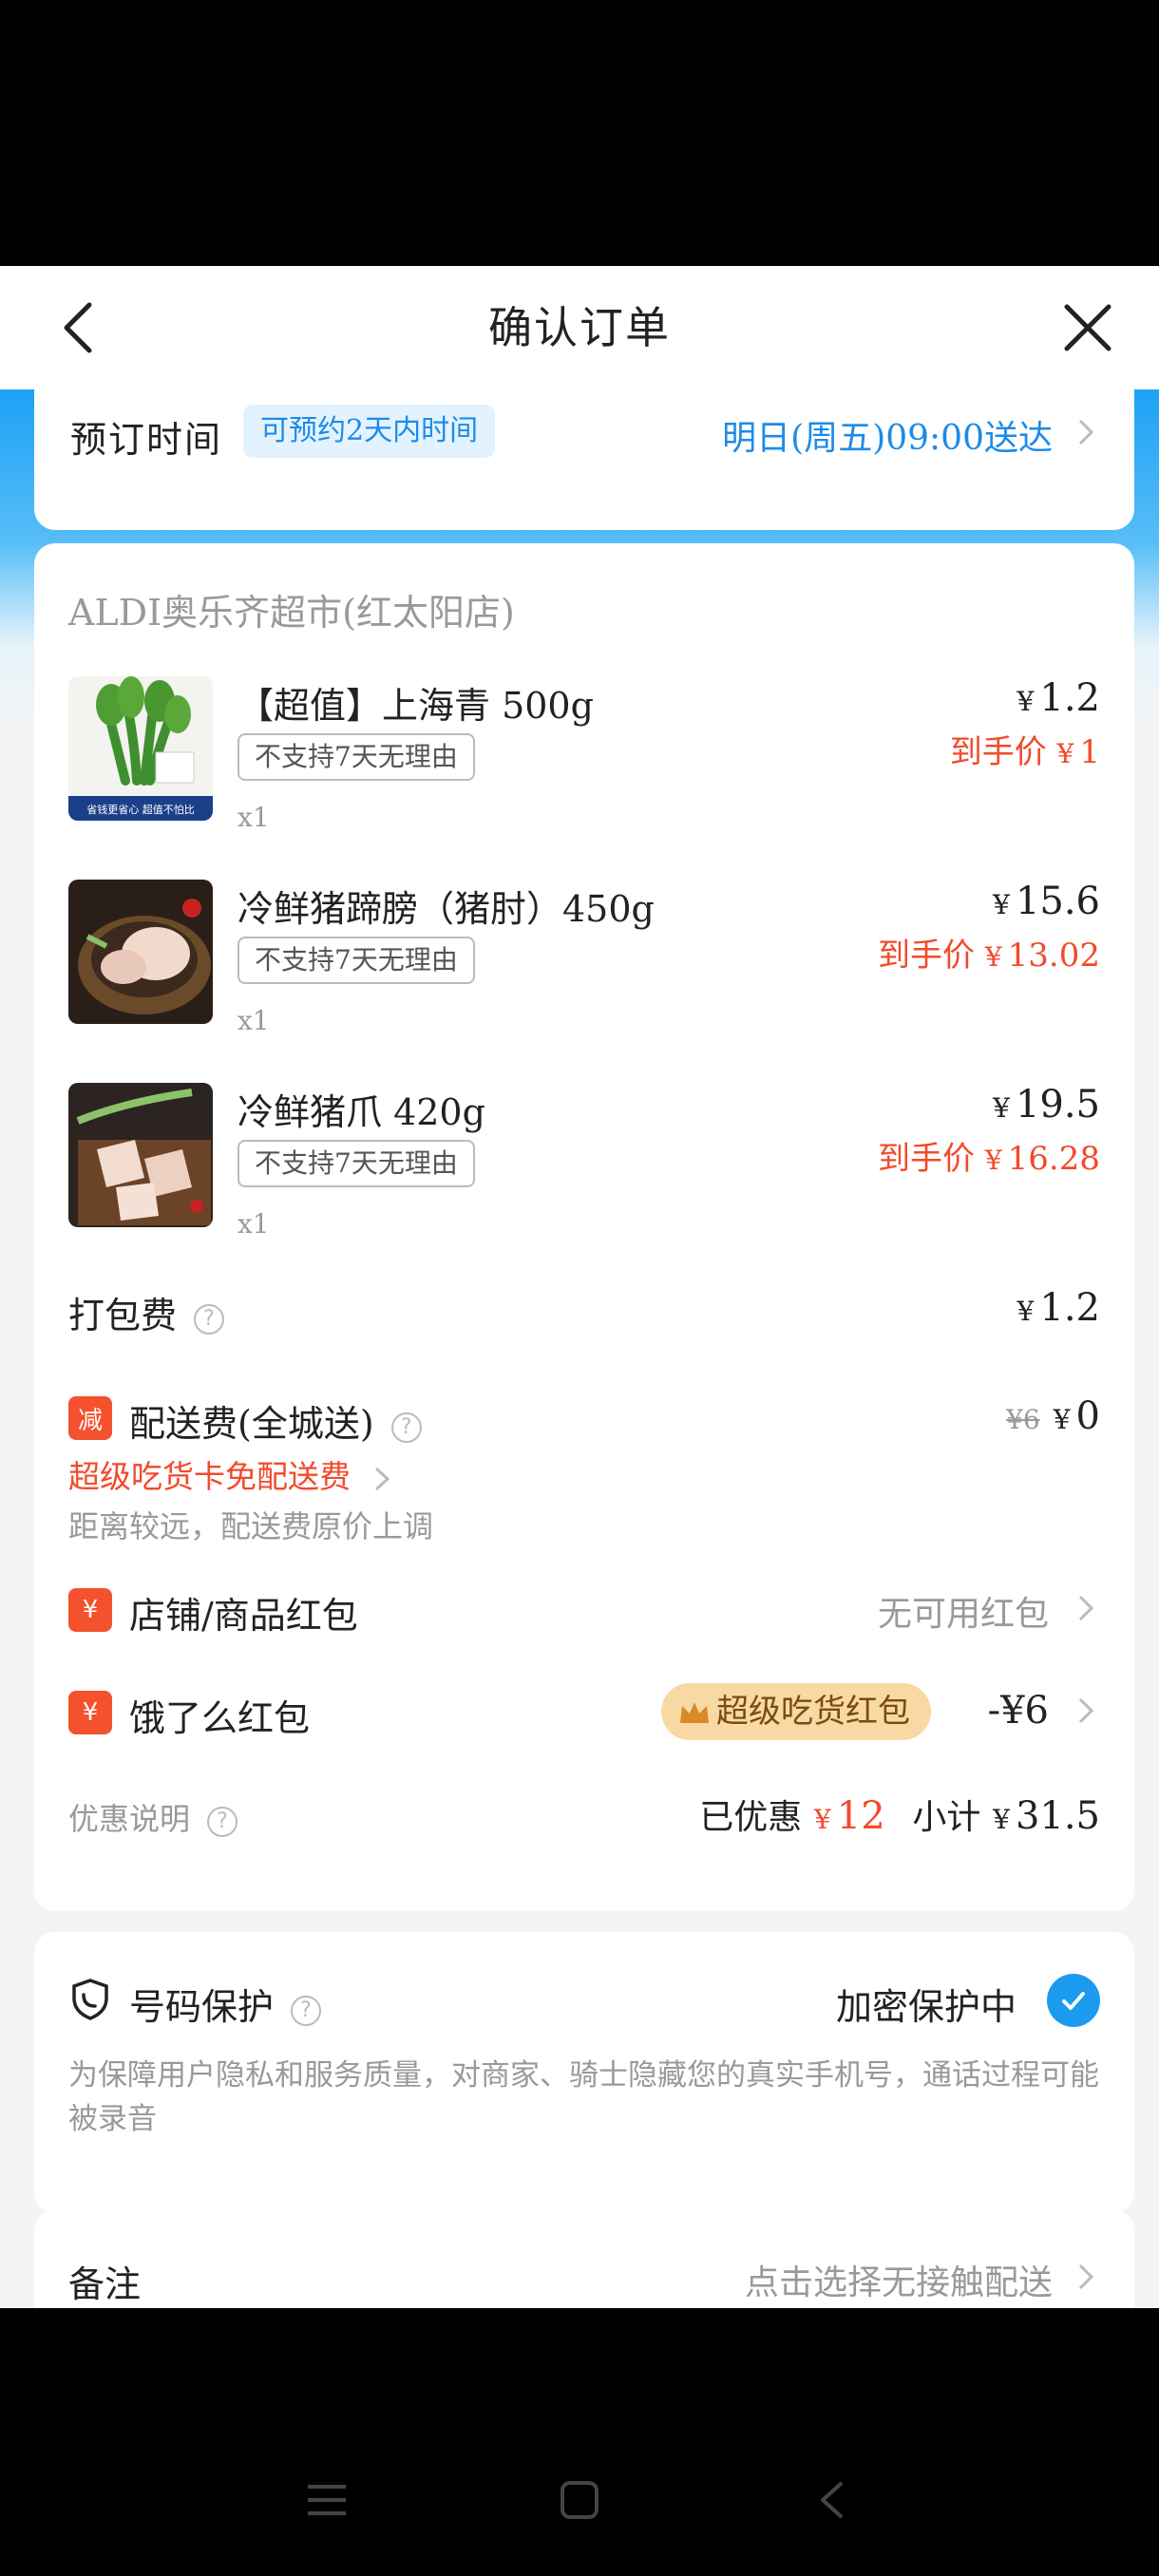 The height and width of the screenshot is (2576, 1159). I want to click on menu-icon, so click(327, 2500).